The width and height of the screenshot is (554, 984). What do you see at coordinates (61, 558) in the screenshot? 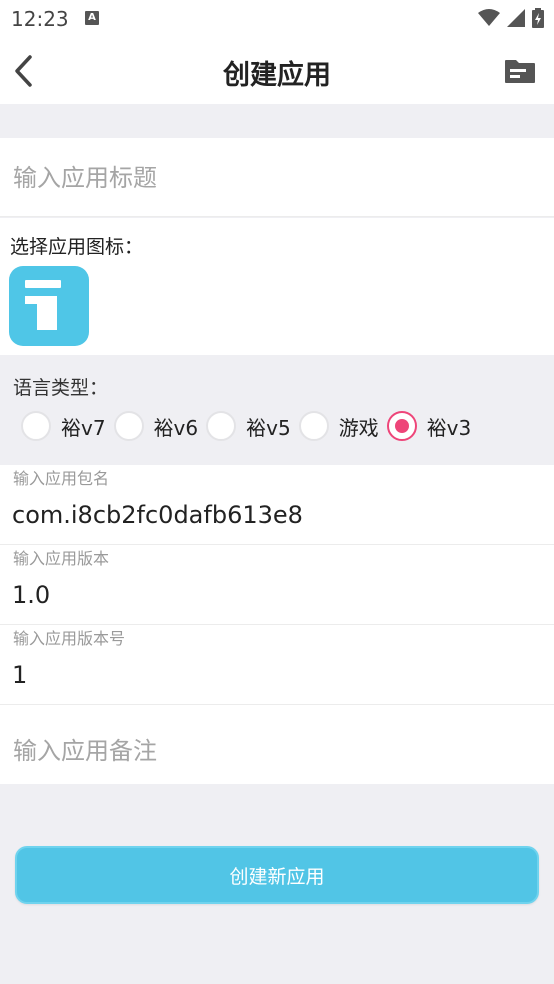
I see `version-field-hint: 输入应用版本` at bounding box center [61, 558].